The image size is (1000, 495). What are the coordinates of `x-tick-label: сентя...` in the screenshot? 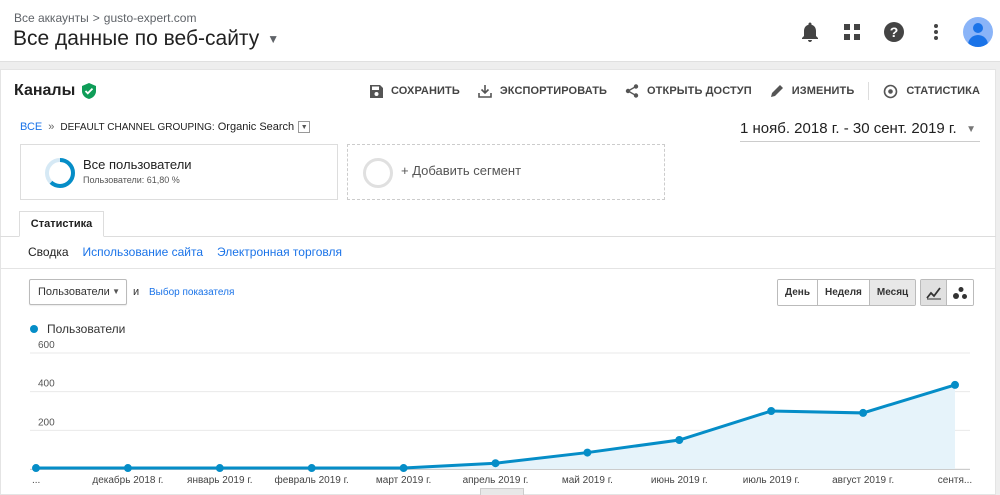 It's located at (955, 480).